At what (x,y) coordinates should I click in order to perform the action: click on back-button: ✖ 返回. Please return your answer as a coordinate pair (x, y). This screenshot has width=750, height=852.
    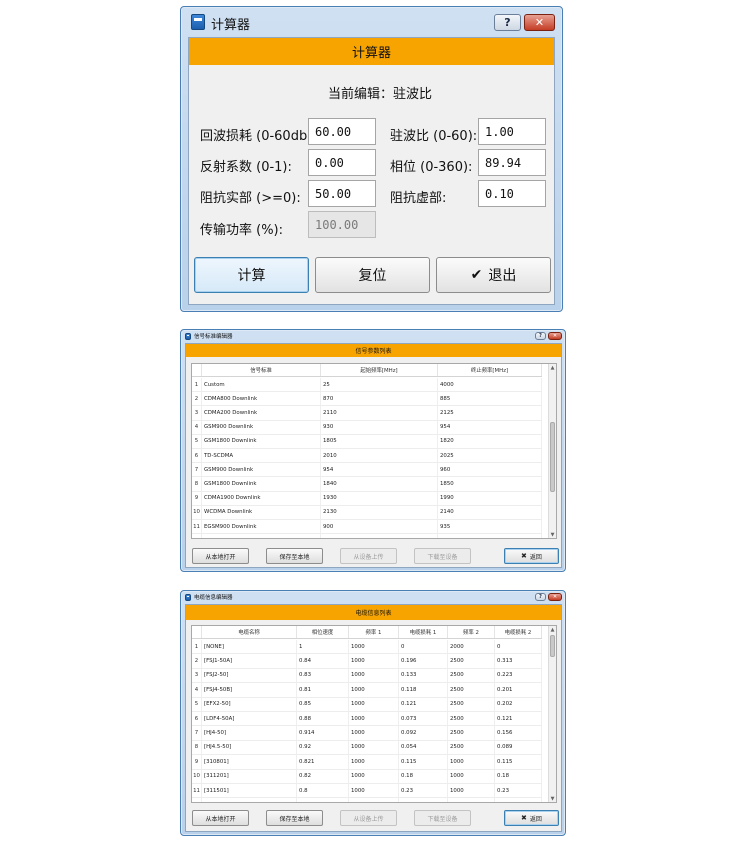
    Looking at the image, I should click on (531, 556).